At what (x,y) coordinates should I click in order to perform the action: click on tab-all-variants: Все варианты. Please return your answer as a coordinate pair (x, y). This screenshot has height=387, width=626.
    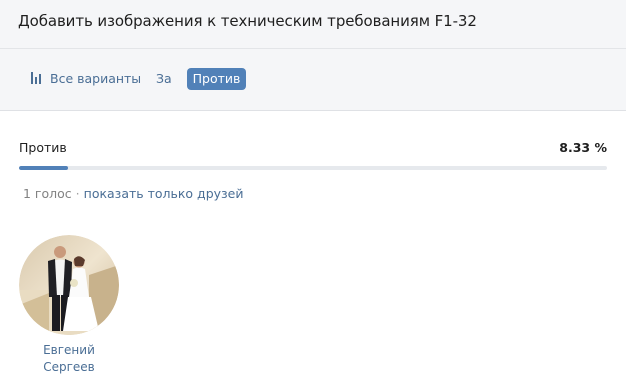
    Looking at the image, I should click on (85, 79).